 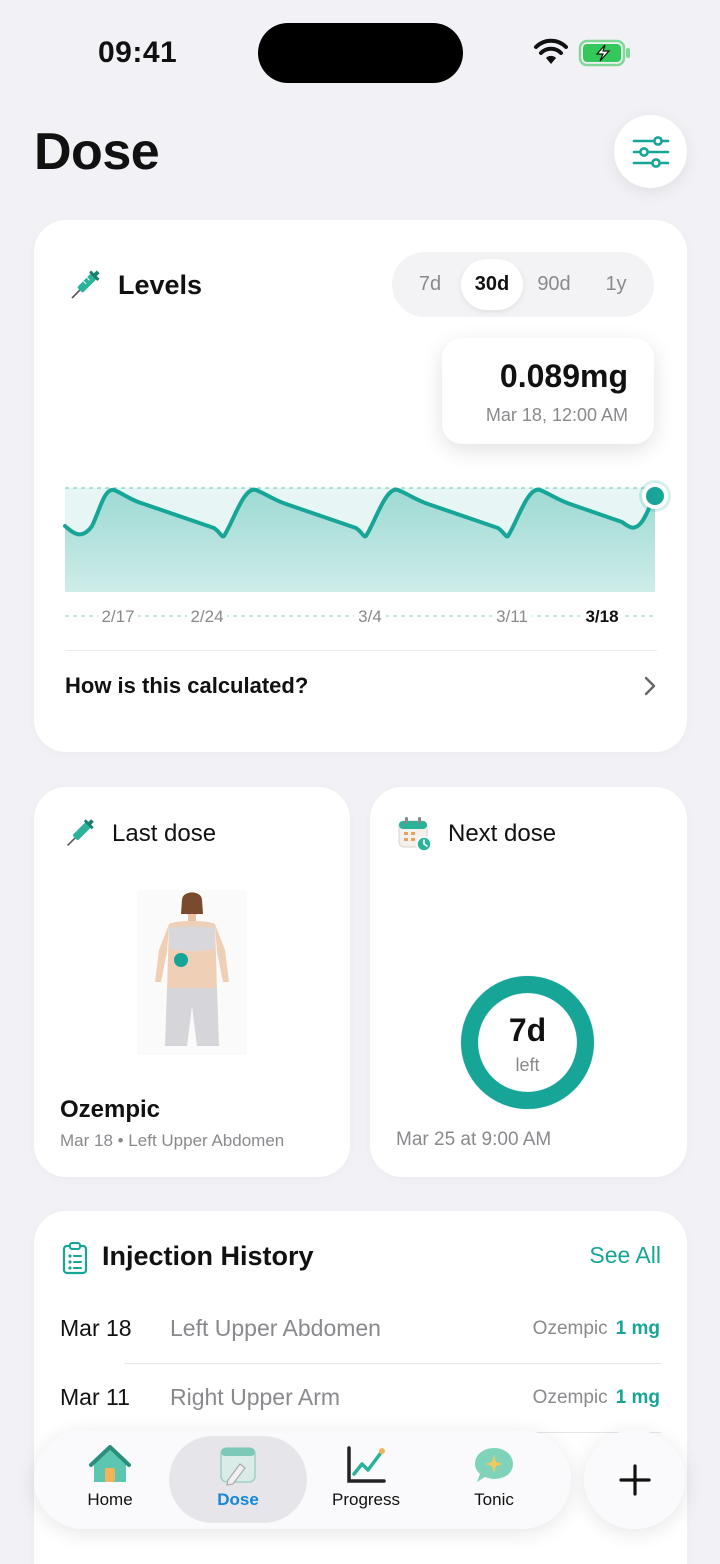 What do you see at coordinates (361, 685) in the screenshot?
I see `calculation-info-row: How is this calculated?` at bounding box center [361, 685].